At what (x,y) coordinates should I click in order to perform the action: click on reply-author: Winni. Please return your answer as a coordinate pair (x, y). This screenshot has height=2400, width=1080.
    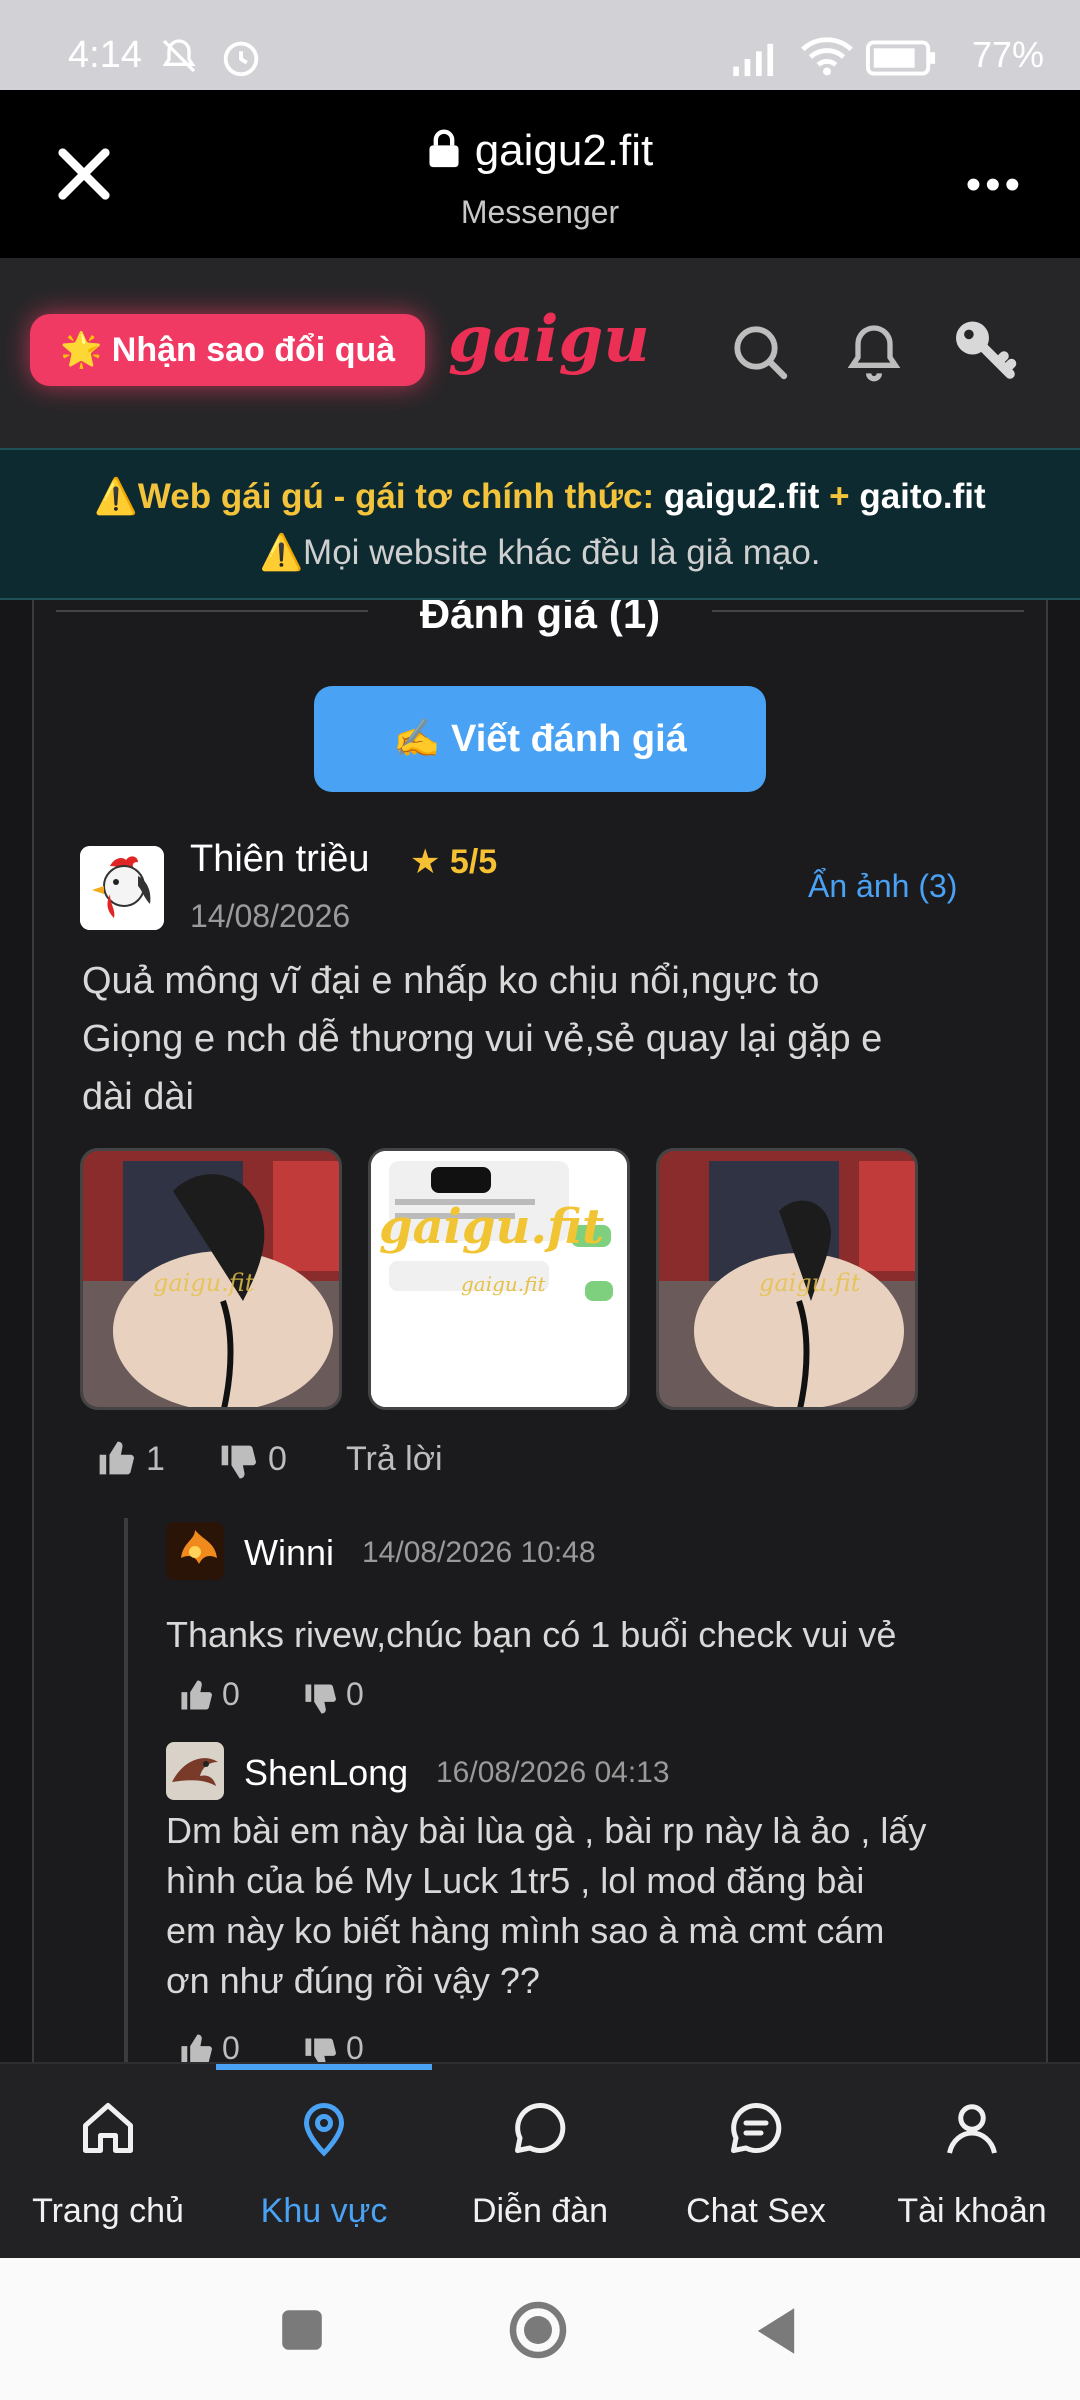
    Looking at the image, I should click on (289, 1553).